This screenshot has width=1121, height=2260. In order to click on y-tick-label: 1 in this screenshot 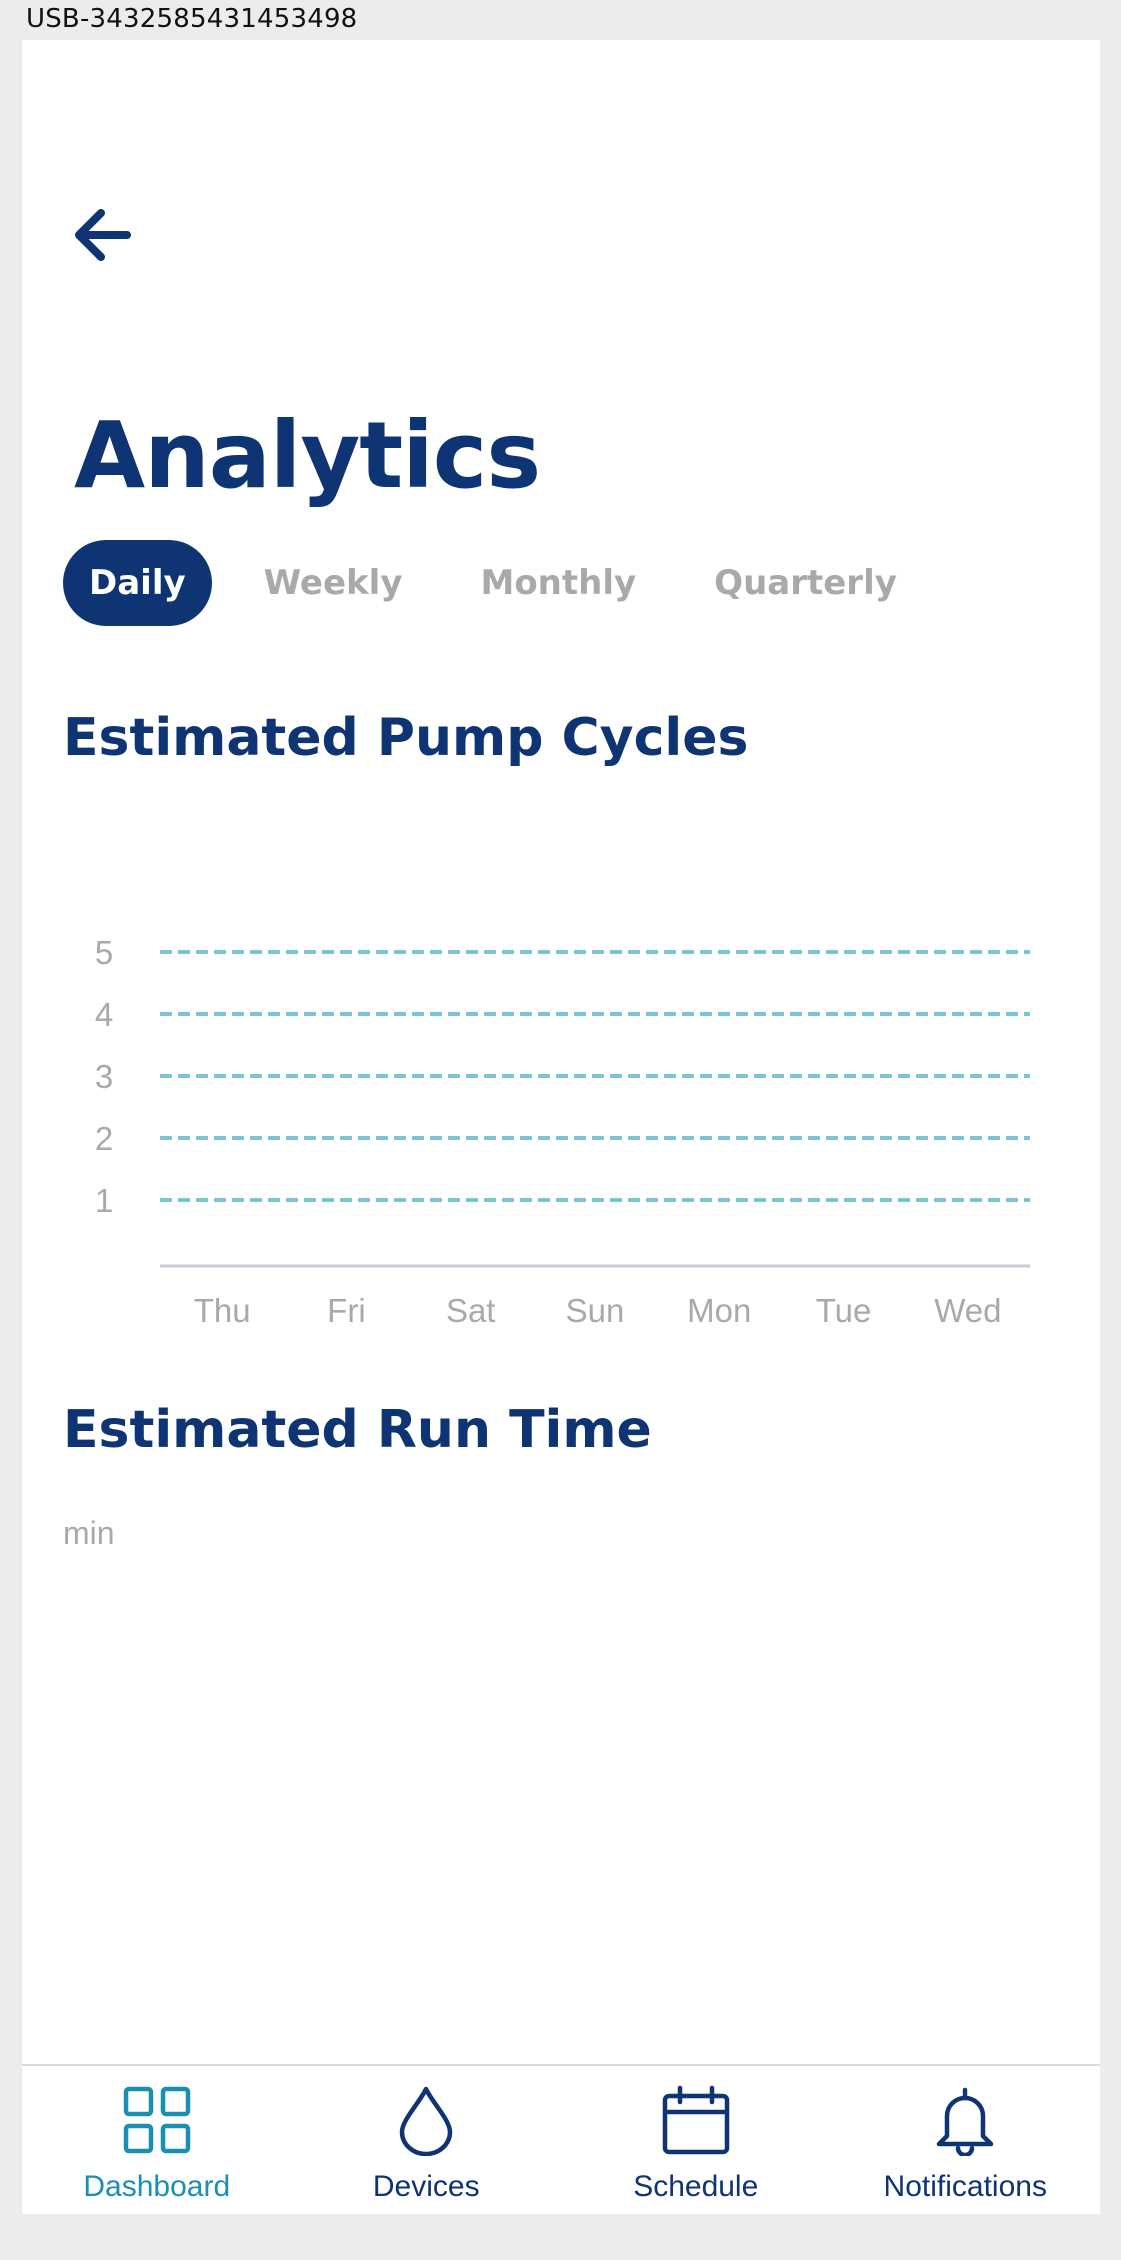, I will do `click(104, 1200)`.